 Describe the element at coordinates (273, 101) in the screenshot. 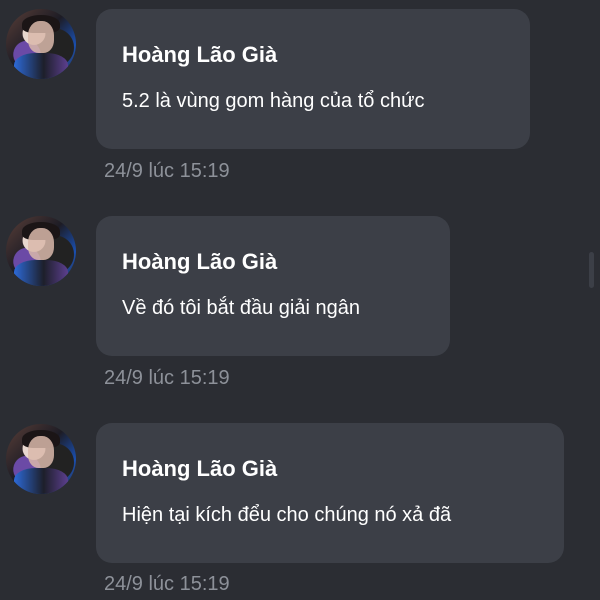

I see `message-text: 5.2 là vùng gom hàng của tổ chức` at that location.